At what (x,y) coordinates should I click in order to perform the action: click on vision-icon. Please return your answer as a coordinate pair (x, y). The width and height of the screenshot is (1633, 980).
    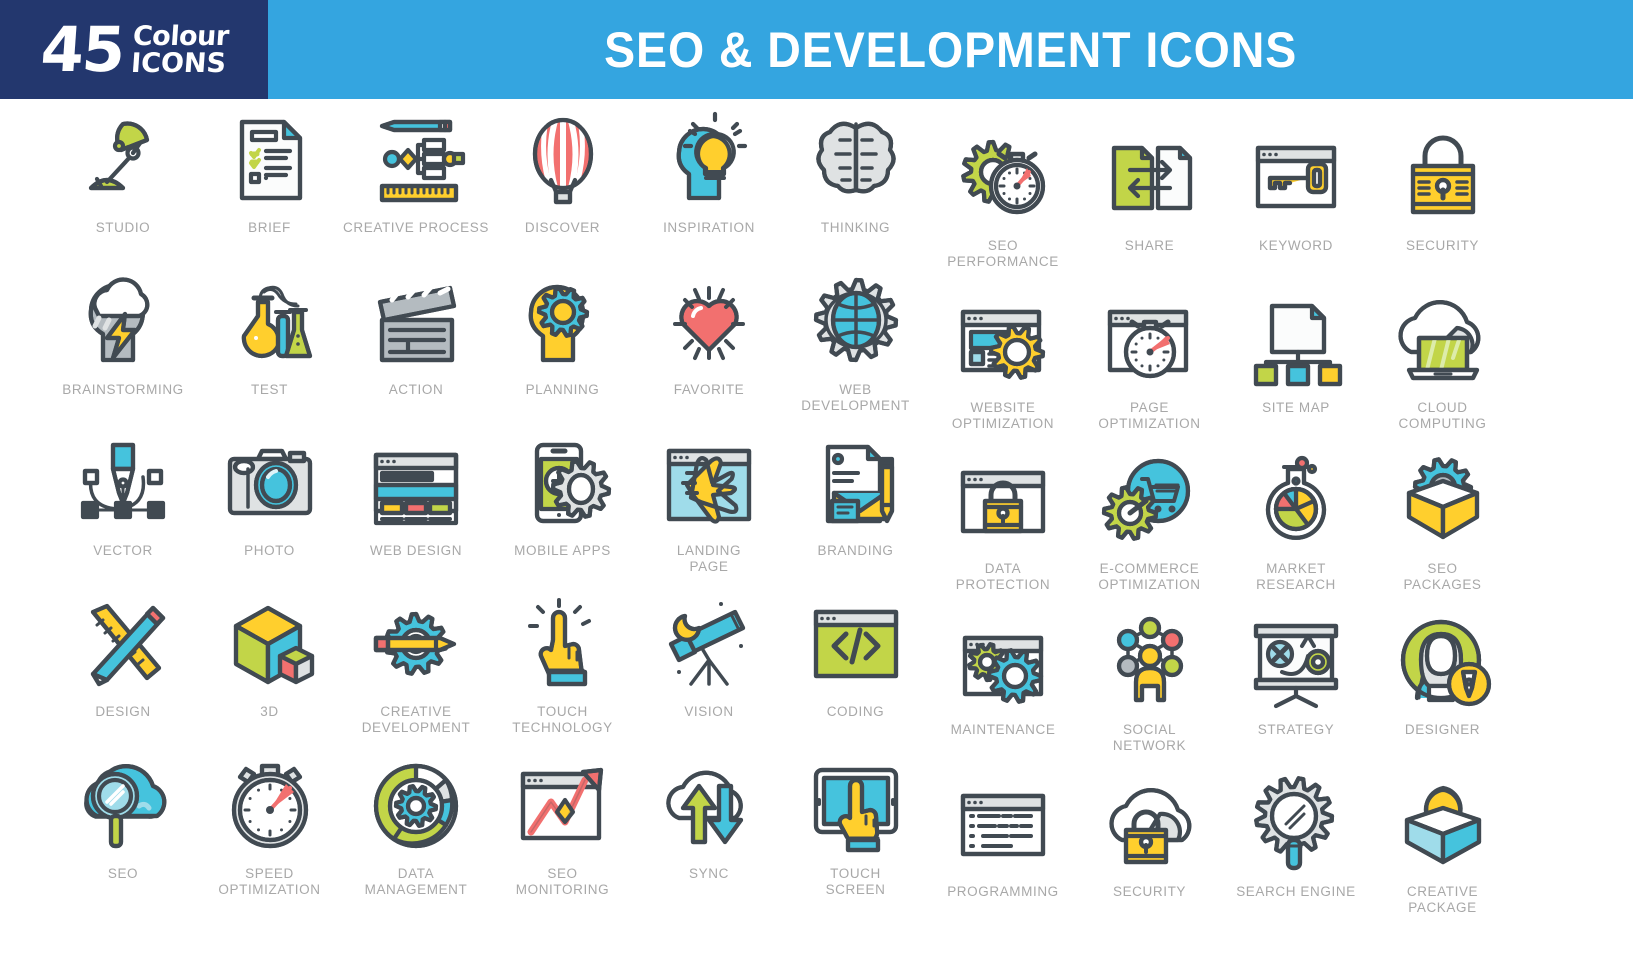
    Looking at the image, I should click on (709, 644).